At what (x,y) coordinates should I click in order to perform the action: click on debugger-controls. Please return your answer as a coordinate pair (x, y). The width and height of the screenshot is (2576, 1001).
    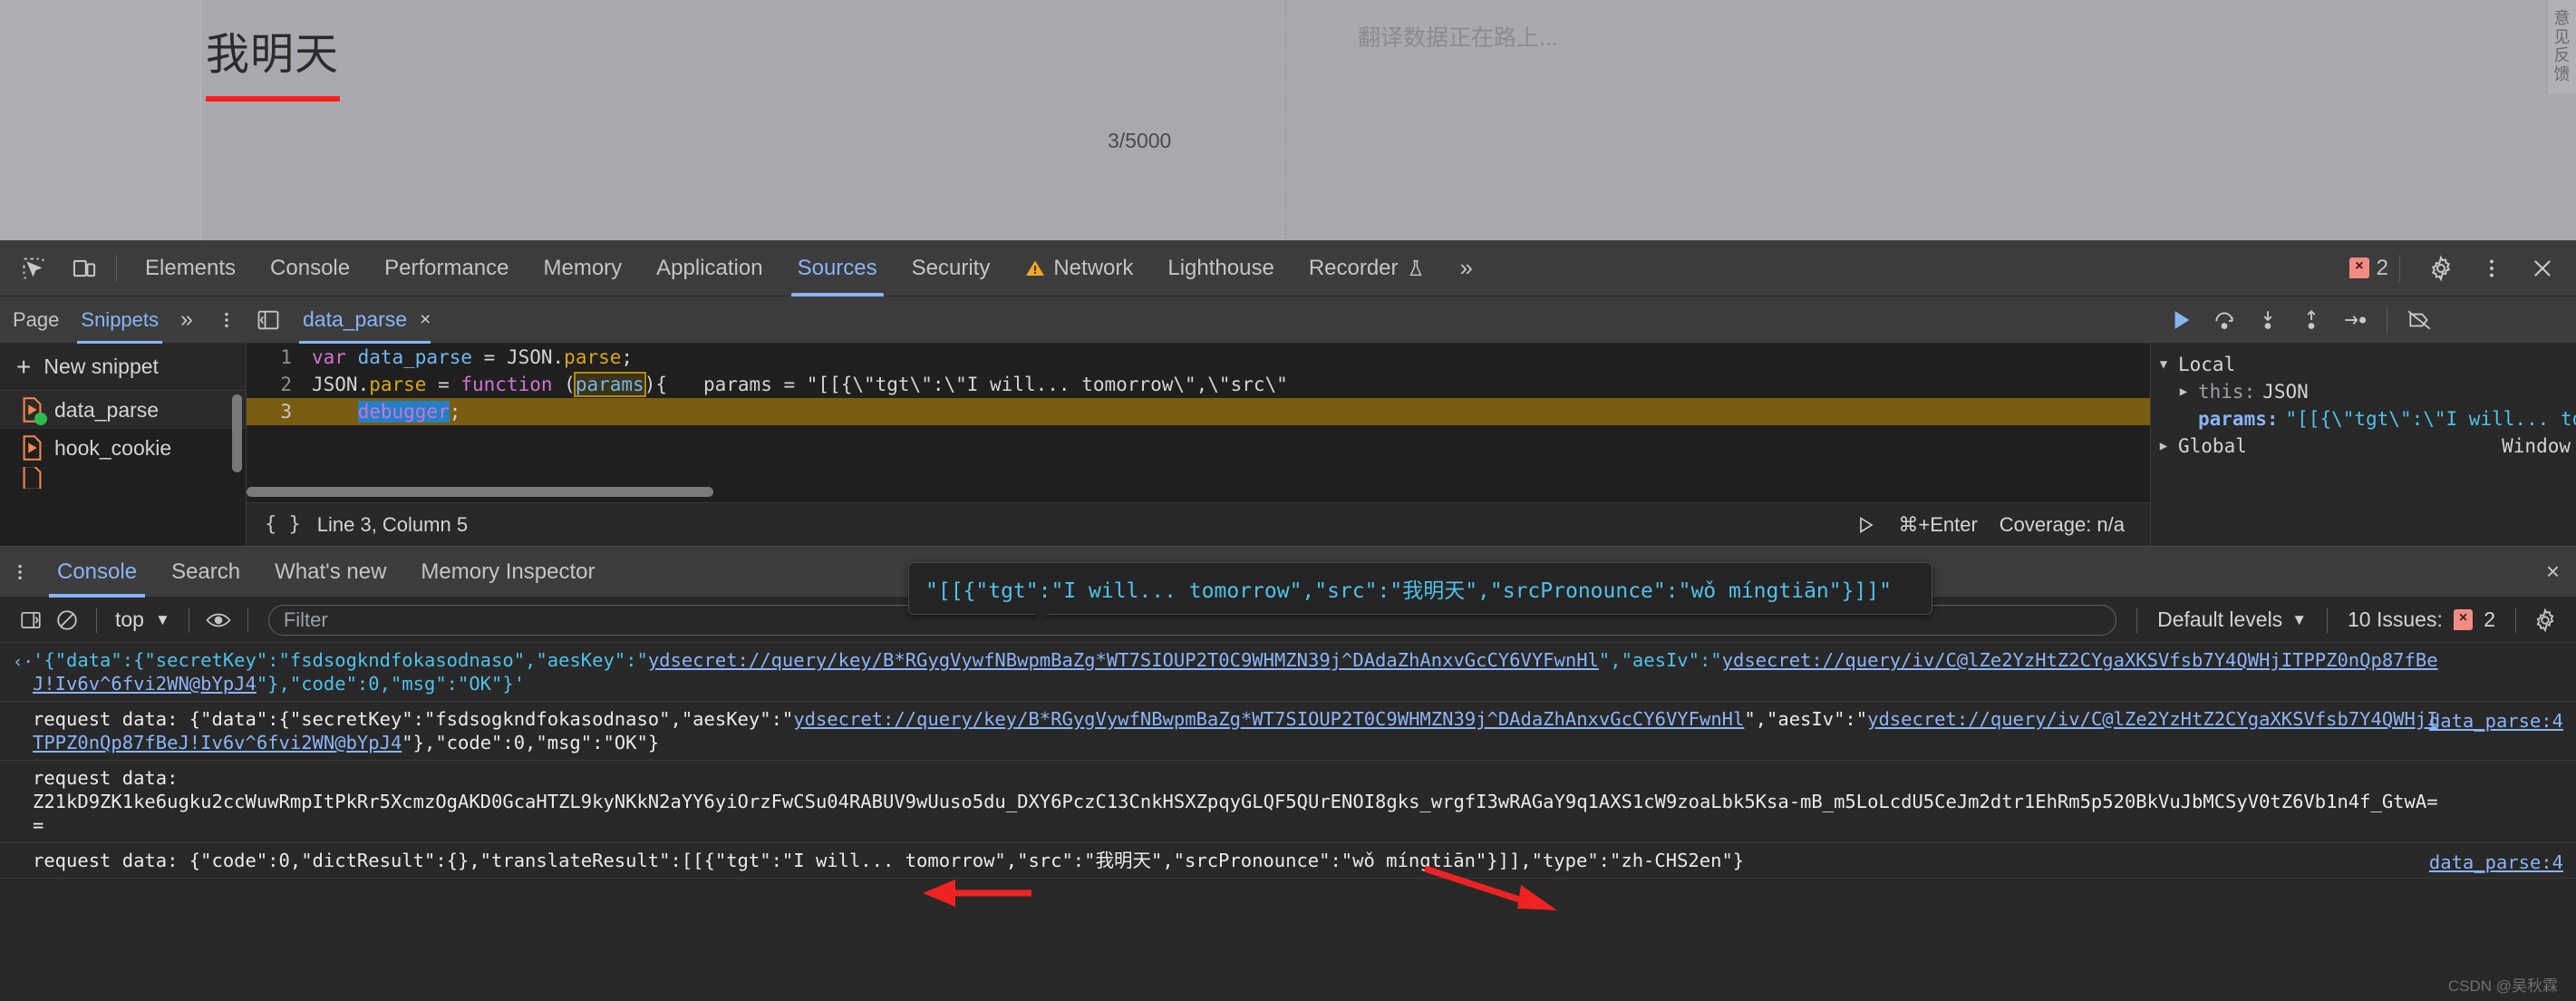
    Looking at the image, I should click on (2363, 320).